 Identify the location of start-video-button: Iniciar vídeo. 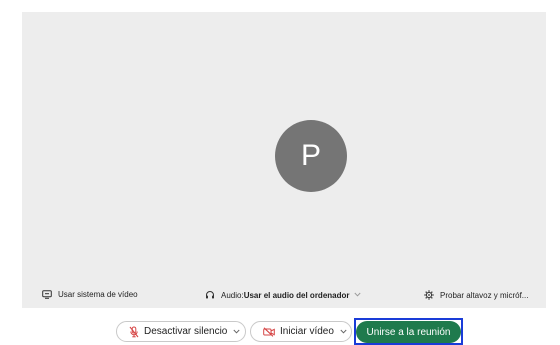
(301, 331).